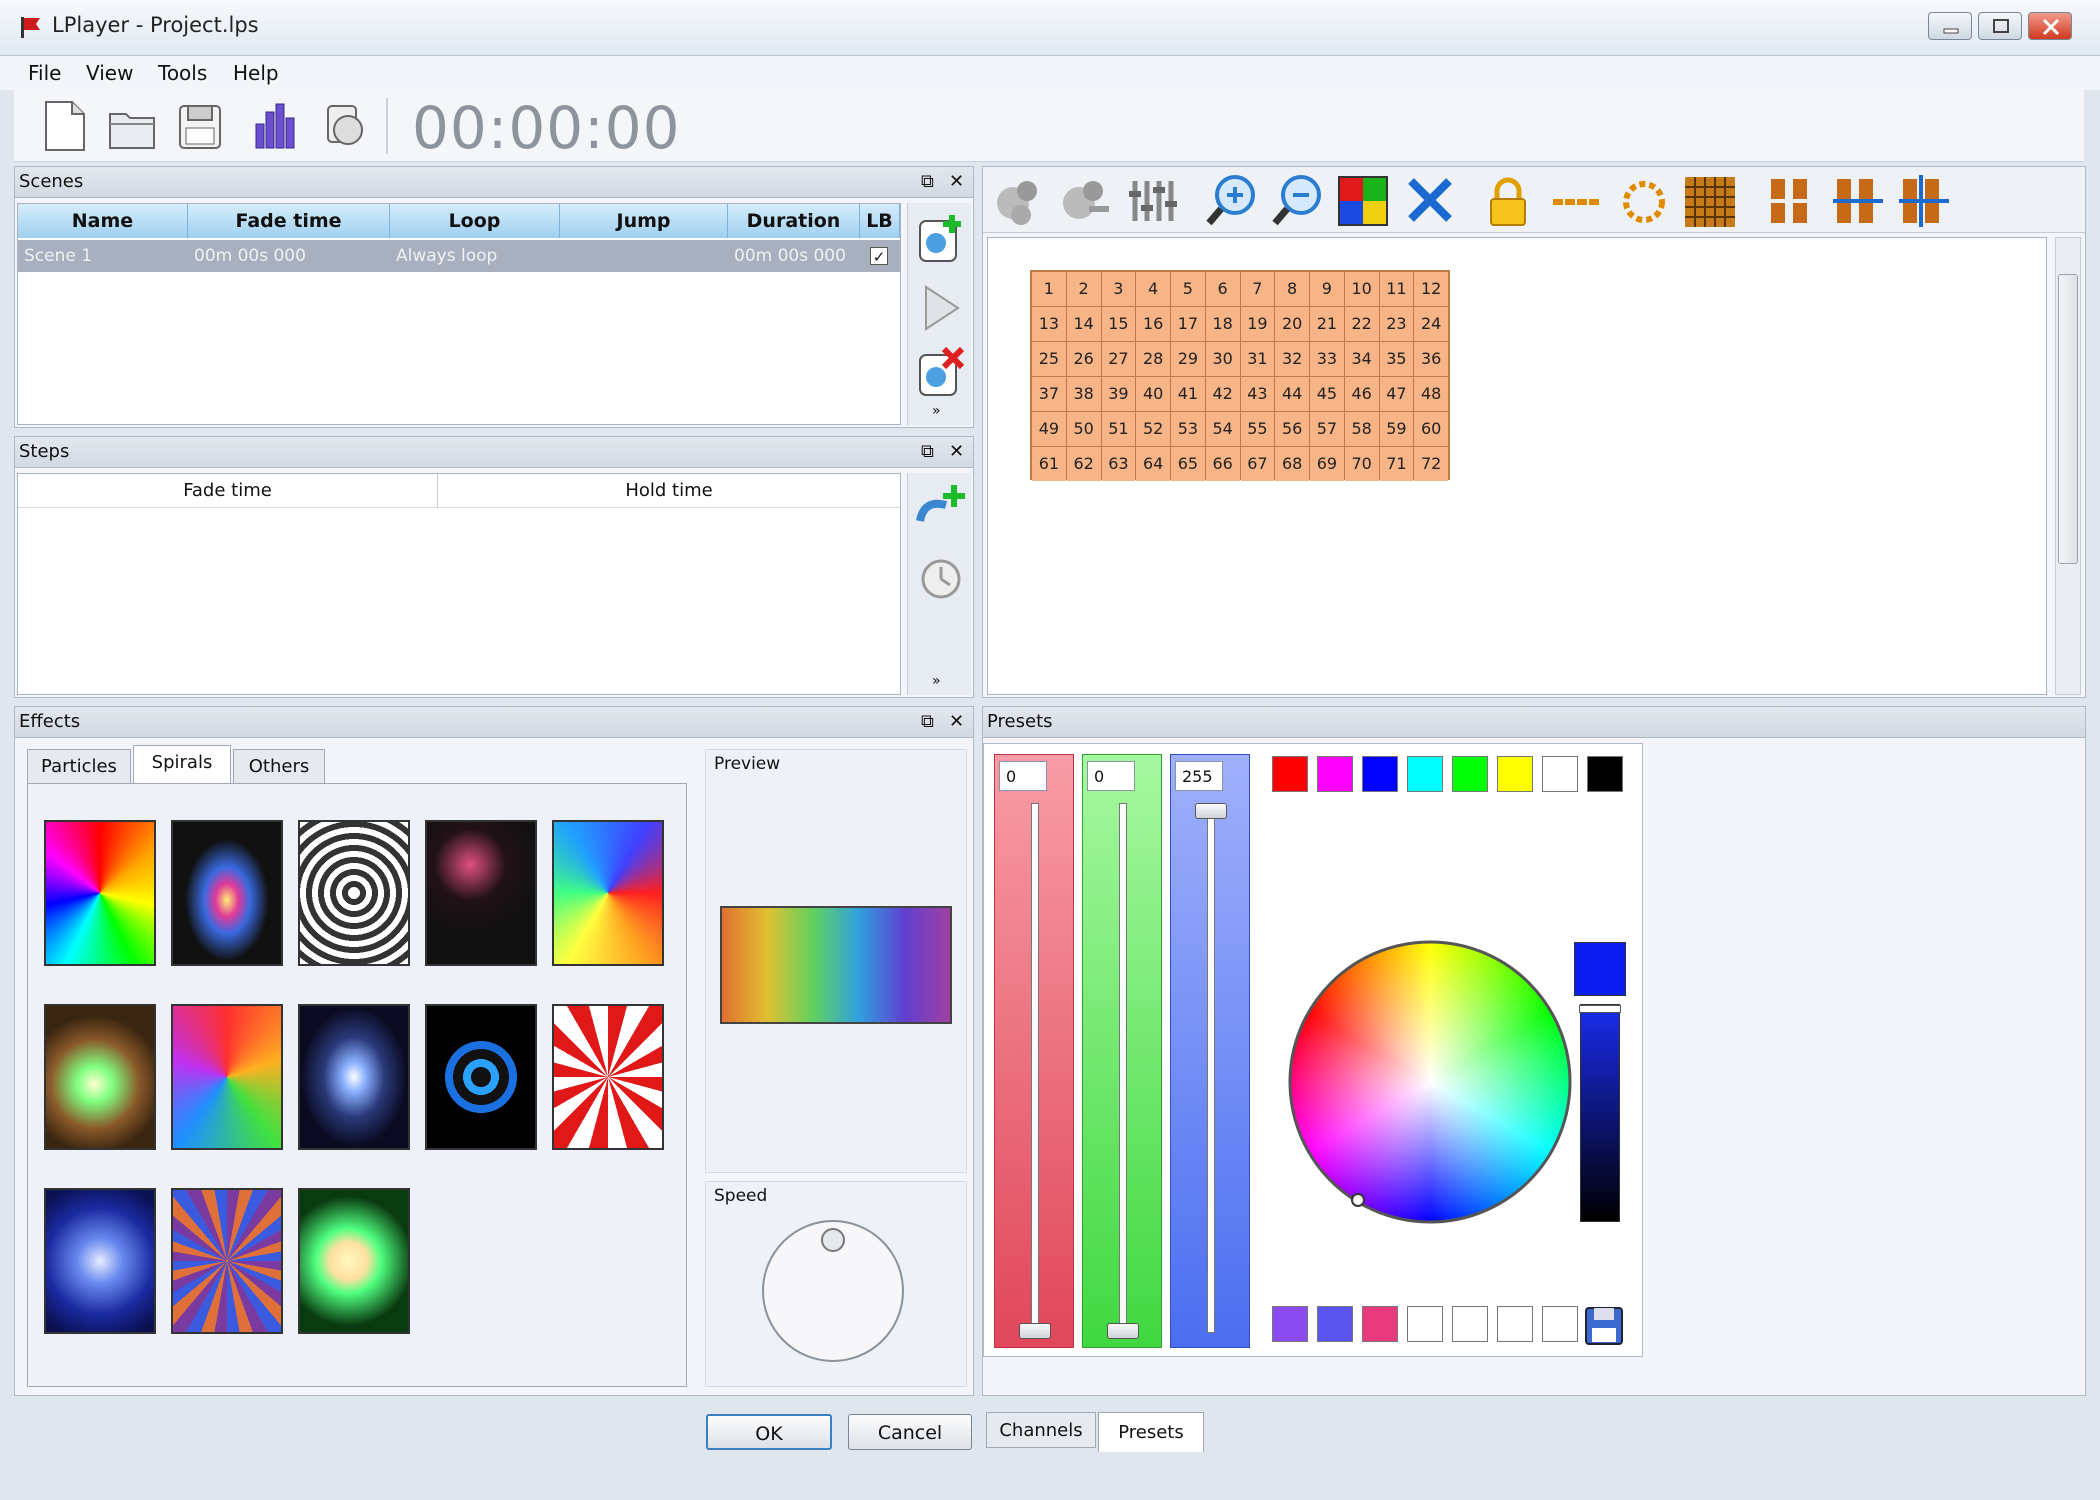  Describe the element at coordinates (64, 126) in the screenshot. I see `new-file-icon` at that location.